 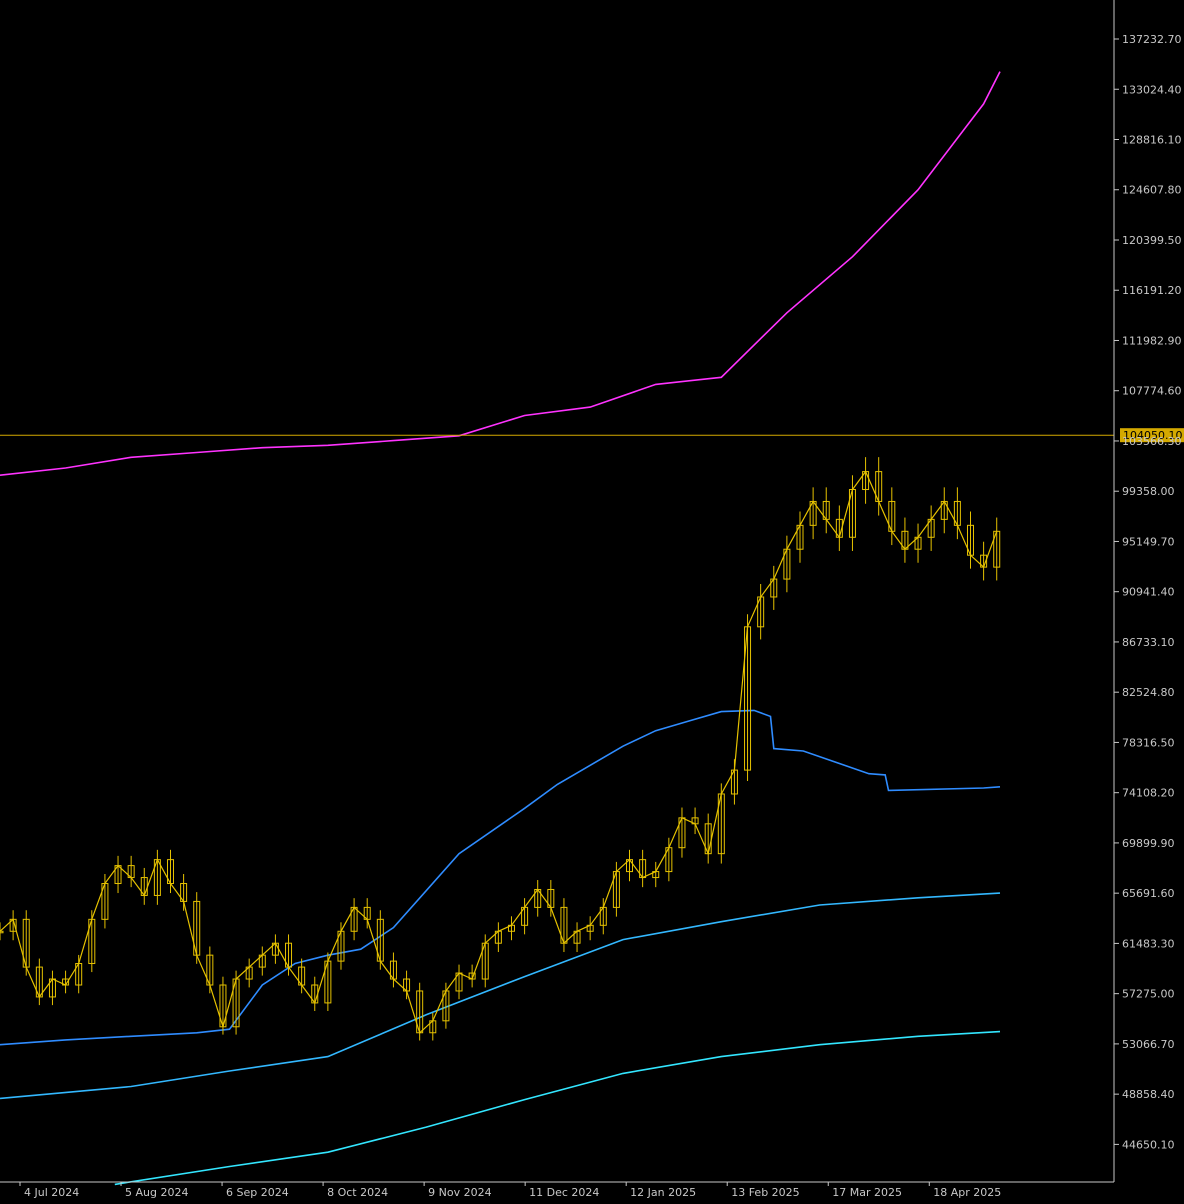 What do you see at coordinates (51, 1192) in the screenshot?
I see `time-tick-label: 4 Jul 2024` at bounding box center [51, 1192].